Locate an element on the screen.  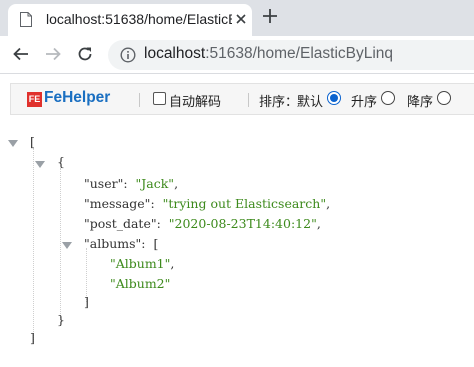
url-text: localhost:51638/home/ElasticByLinq is located at coordinates (268, 54).